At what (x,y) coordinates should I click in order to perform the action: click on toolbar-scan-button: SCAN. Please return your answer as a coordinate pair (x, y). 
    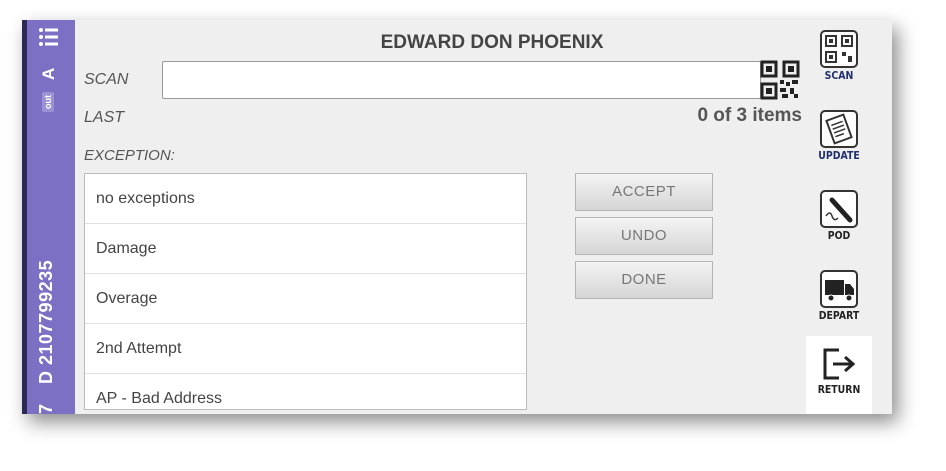
    Looking at the image, I should click on (839, 56).